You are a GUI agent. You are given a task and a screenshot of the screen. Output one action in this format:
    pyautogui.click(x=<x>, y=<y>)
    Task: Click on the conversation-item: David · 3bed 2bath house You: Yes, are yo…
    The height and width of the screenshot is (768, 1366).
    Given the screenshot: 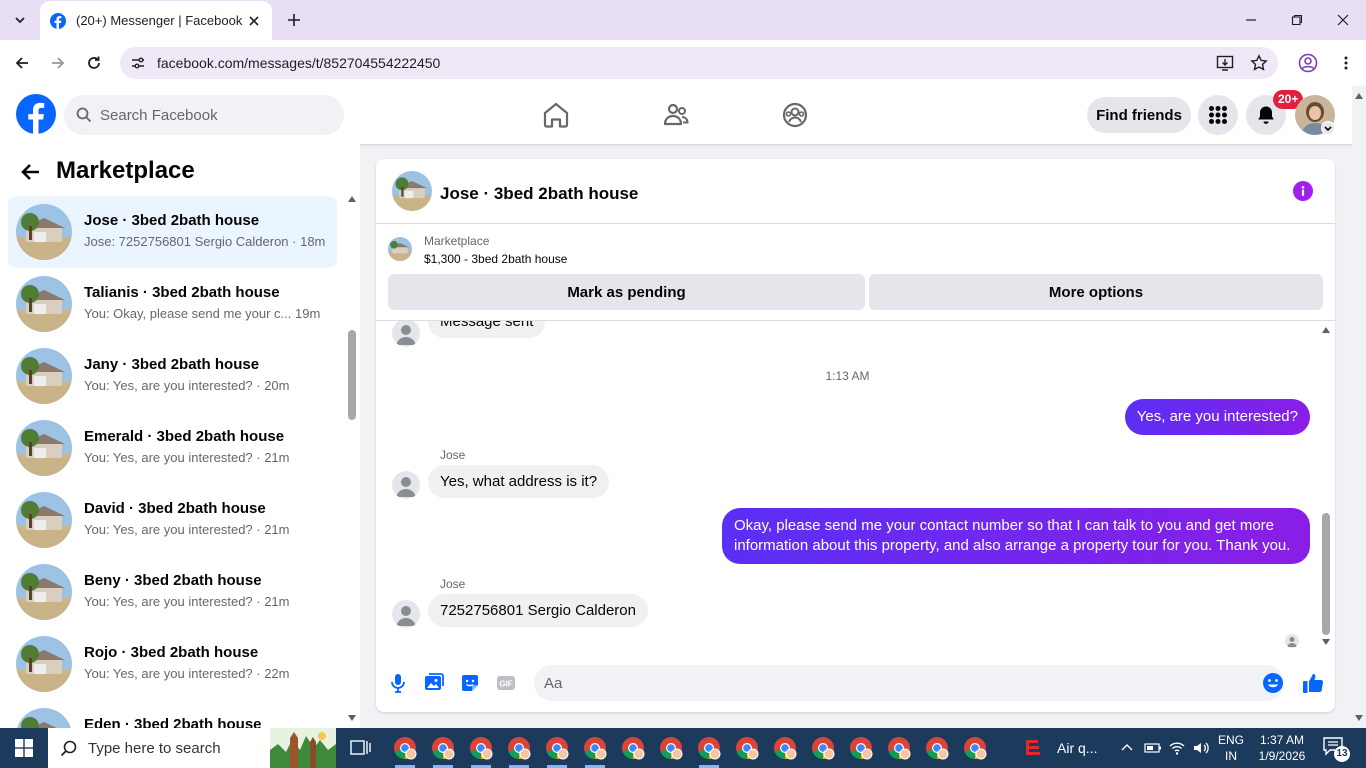 What is the action you would take?
    pyautogui.click(x=172, y=520)
    